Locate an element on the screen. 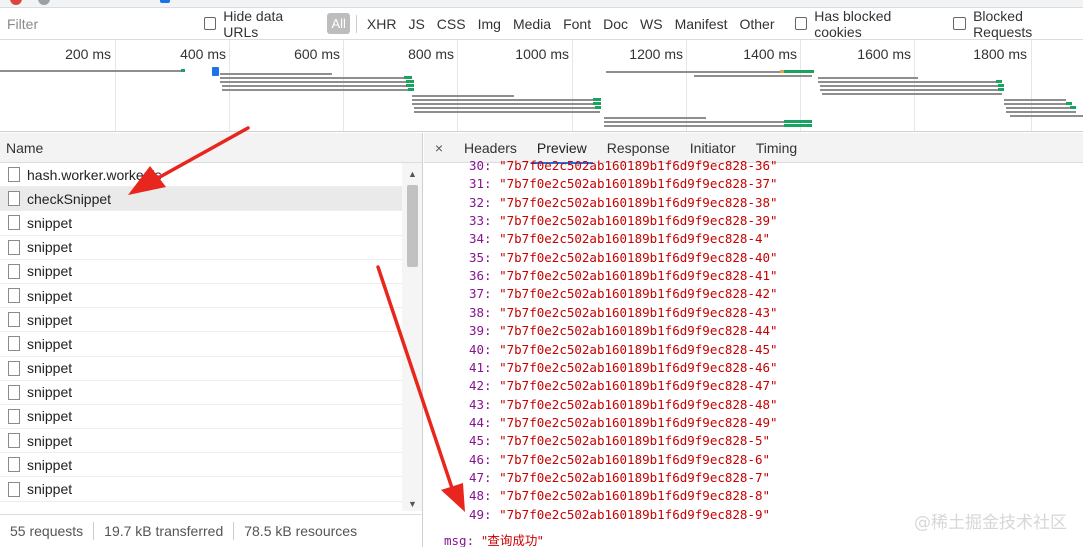  json-key: 48: is located at coordinates (480, 496).